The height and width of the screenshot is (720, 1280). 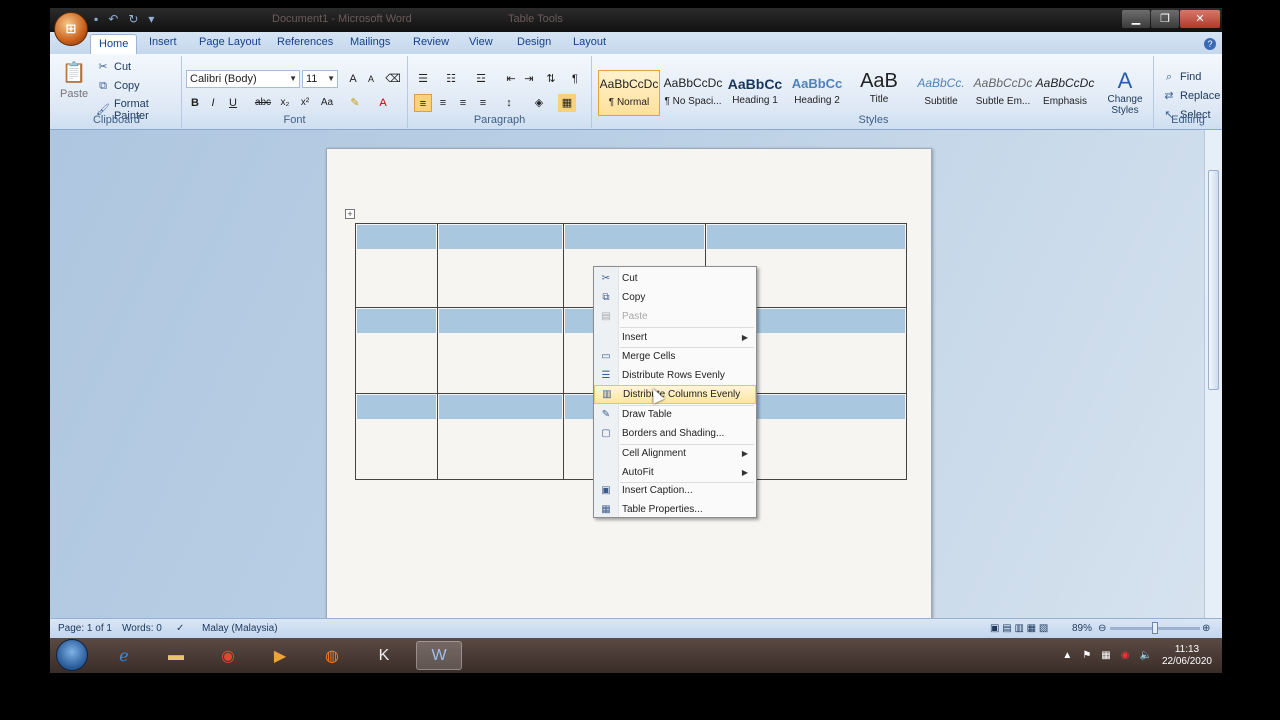 What do you see at coordinates (133, 19) in the screenshot?
I see `redo-icon: ↻` at bounding box center [133, 19].